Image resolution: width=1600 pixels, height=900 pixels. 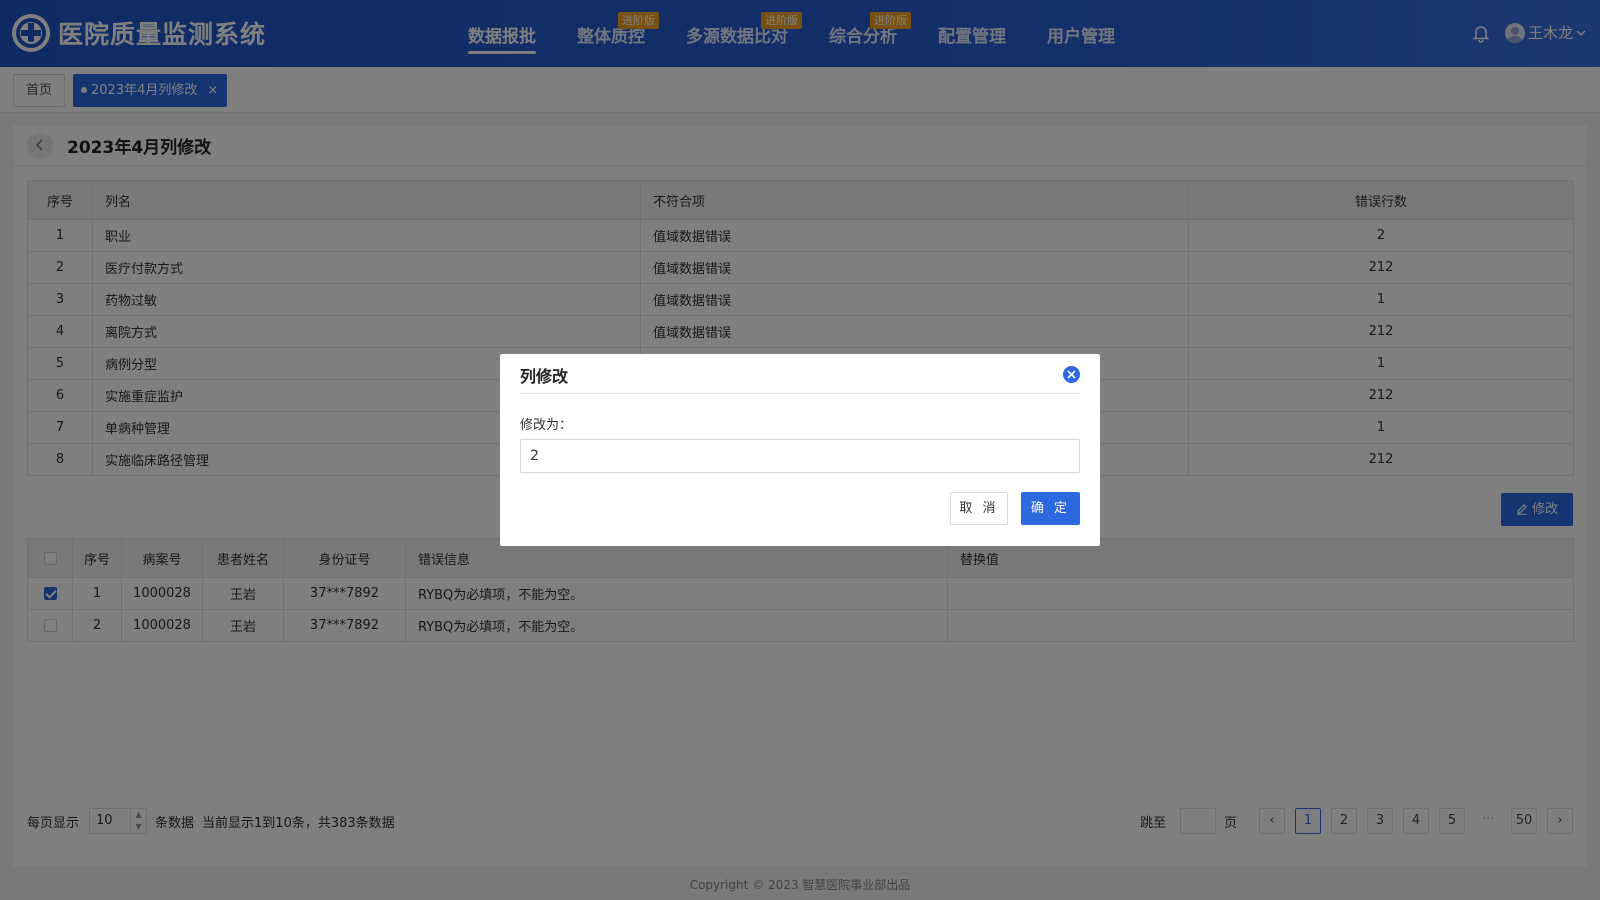 I want to click on modify-value-input, so click(x=800, y=456).